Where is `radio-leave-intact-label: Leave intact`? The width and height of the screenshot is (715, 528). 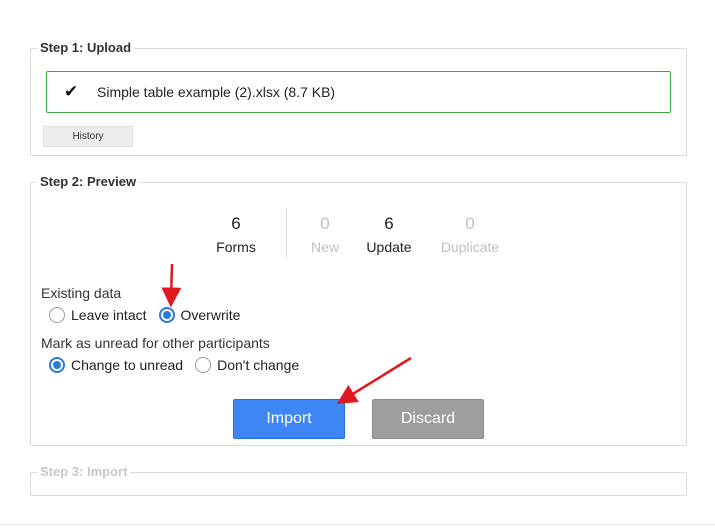
radio-leave-intact-label: Leave intact is located at coordinates (109, 315).